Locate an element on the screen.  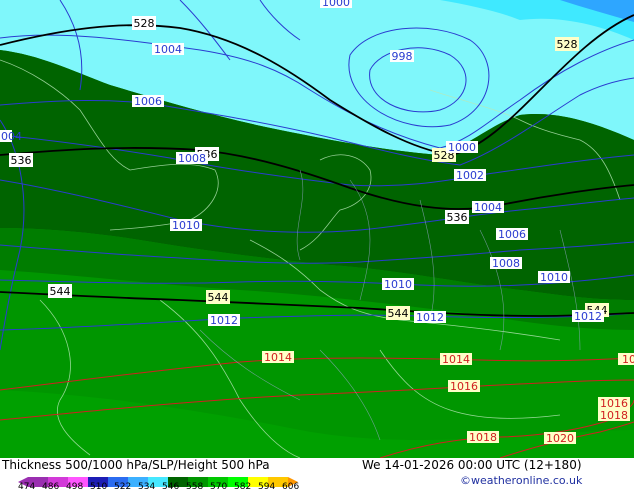
colorbar-tick-label: 474 is located at coordinates (27, 487).